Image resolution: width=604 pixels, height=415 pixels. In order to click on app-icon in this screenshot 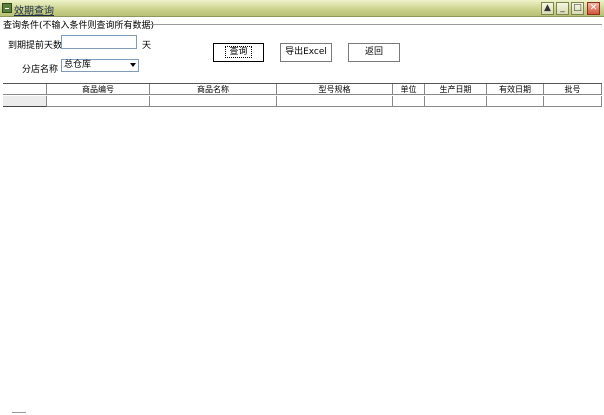, I will do `click(7, 8)`.